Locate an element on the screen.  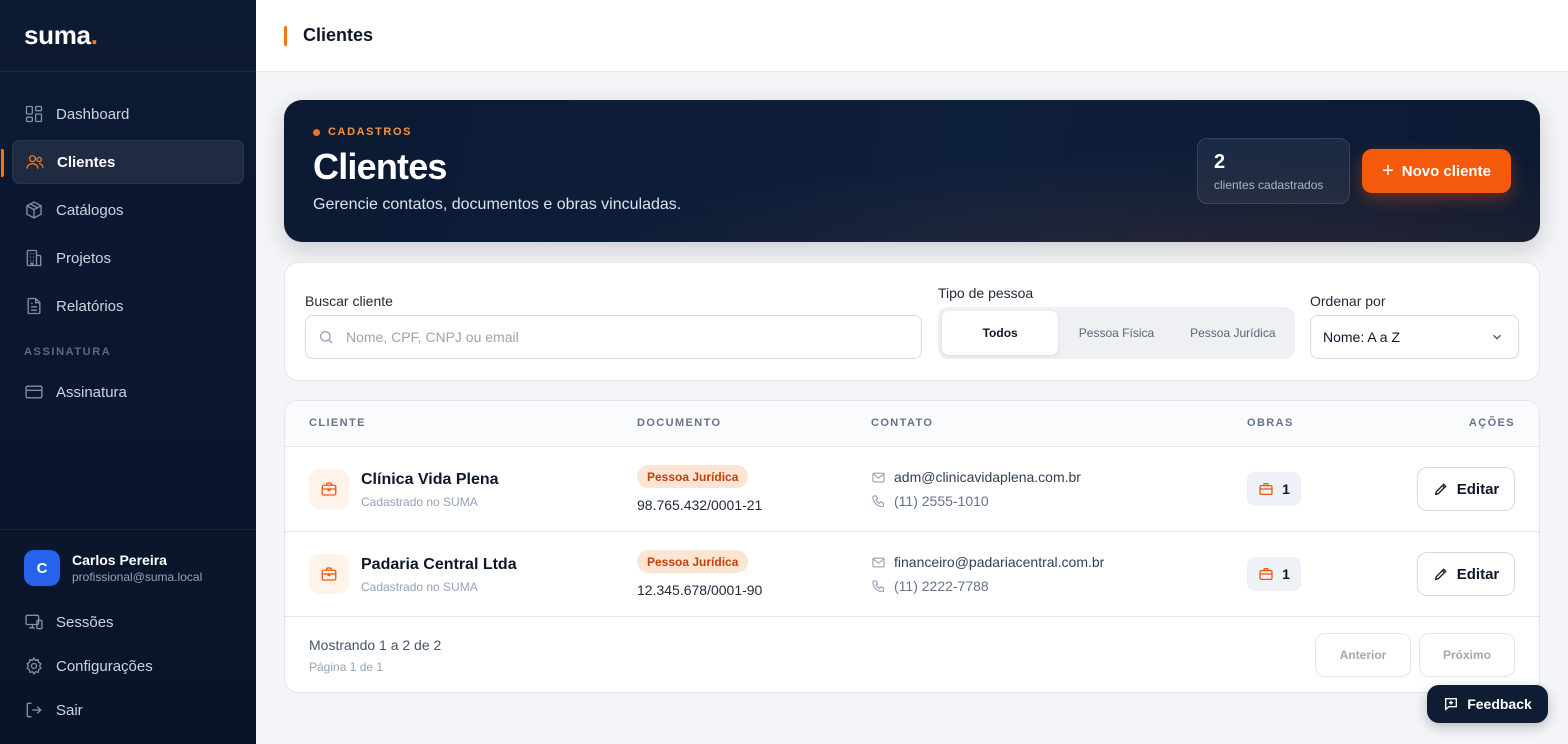
new-client-label: Novo cliente is located at coordinates (1446, 171).